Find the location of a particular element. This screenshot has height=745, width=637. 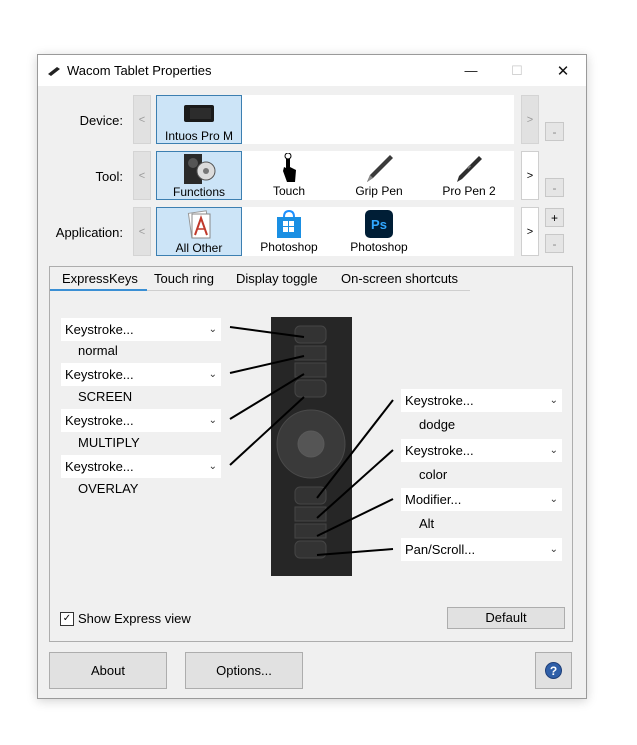

help-icon: ? is located at coordinates (553, 670).